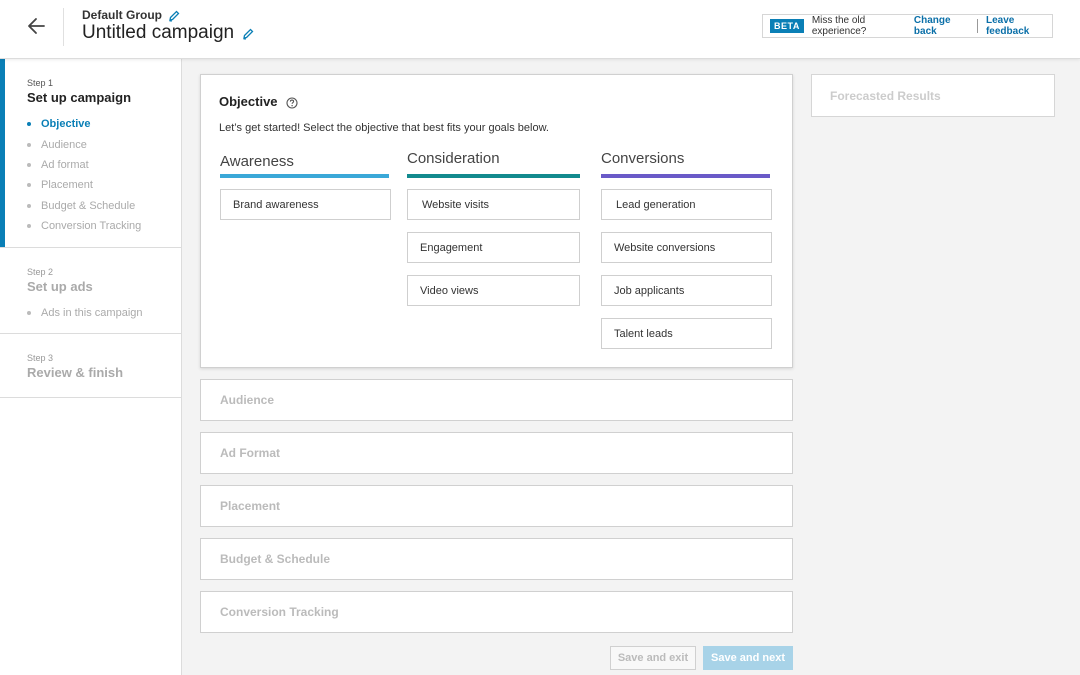 The width and height of the screenshot is (1080, 675). What do you see at coordinates (451, 247) in the screenshot?
I see `option-label: Engagement` at bounding box center [451, 247].